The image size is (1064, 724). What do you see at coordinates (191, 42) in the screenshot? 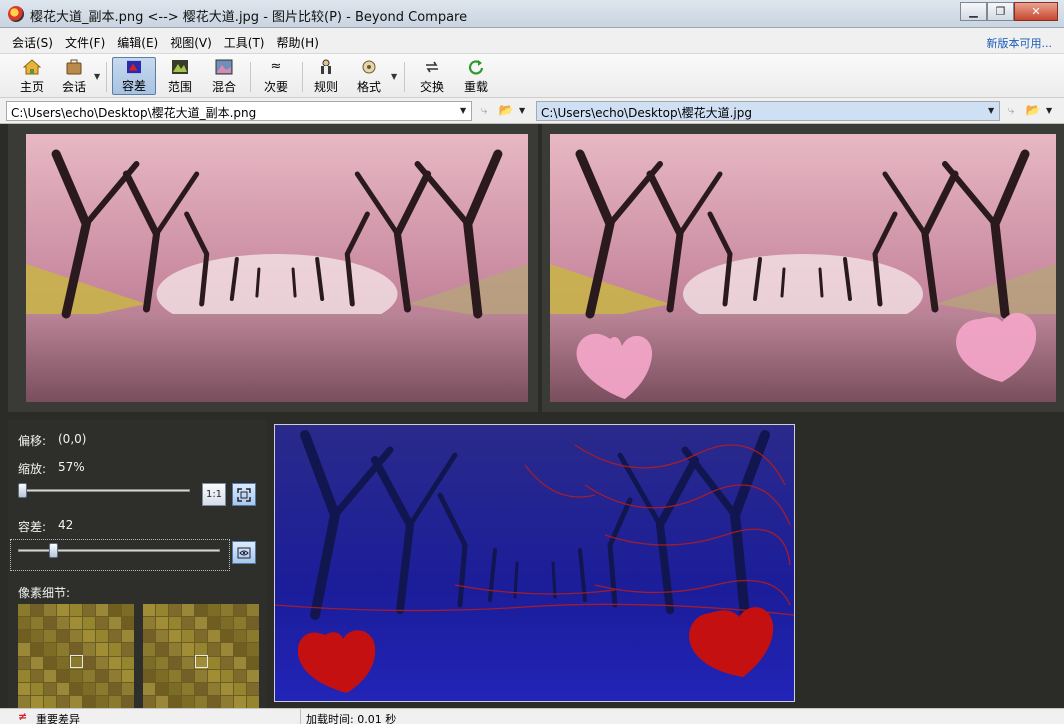
I see `menu-view: 视图(V)` at bounding box center [191, 42].